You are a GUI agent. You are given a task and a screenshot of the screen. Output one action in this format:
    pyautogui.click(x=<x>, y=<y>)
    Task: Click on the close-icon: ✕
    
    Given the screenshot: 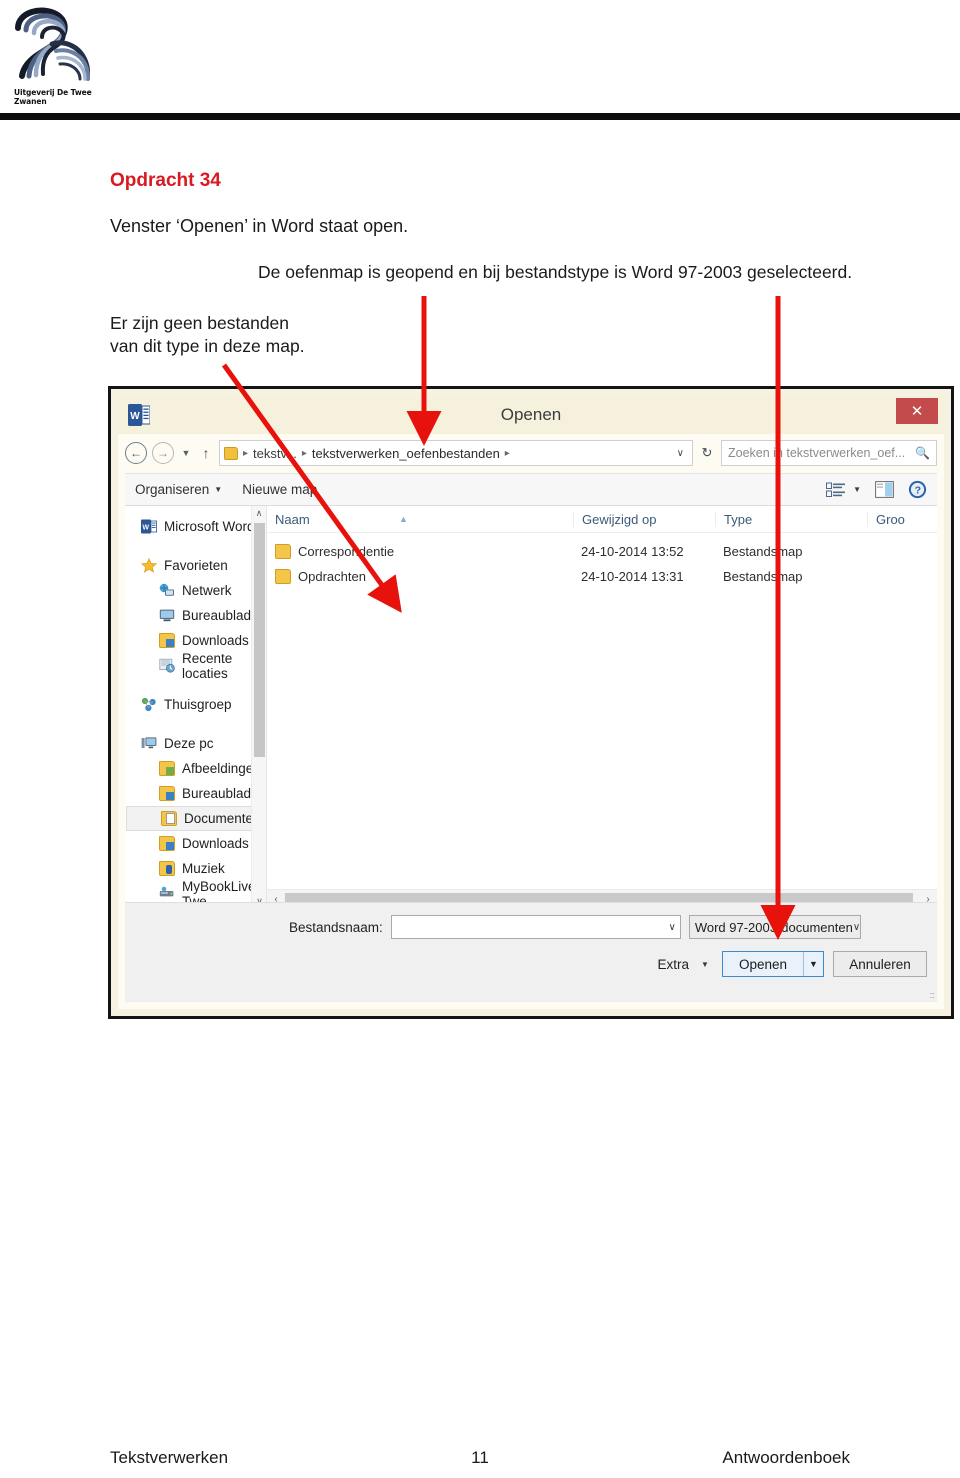 What is the action you would take?
    pyautogui.click(x=917, y=411)
    